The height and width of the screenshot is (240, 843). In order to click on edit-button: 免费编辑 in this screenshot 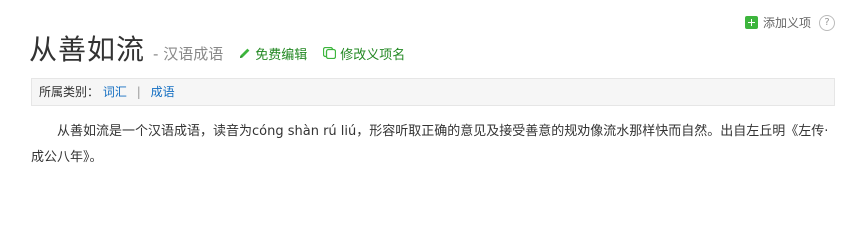, I will do `click(273, 53)`.